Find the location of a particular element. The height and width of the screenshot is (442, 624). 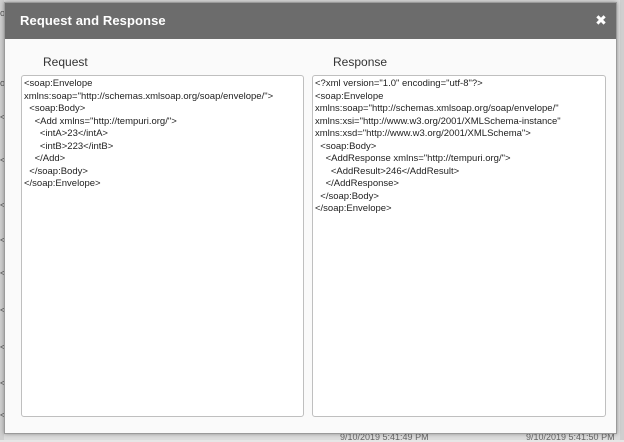

request-label: Request is located at coordinates (65, 62).